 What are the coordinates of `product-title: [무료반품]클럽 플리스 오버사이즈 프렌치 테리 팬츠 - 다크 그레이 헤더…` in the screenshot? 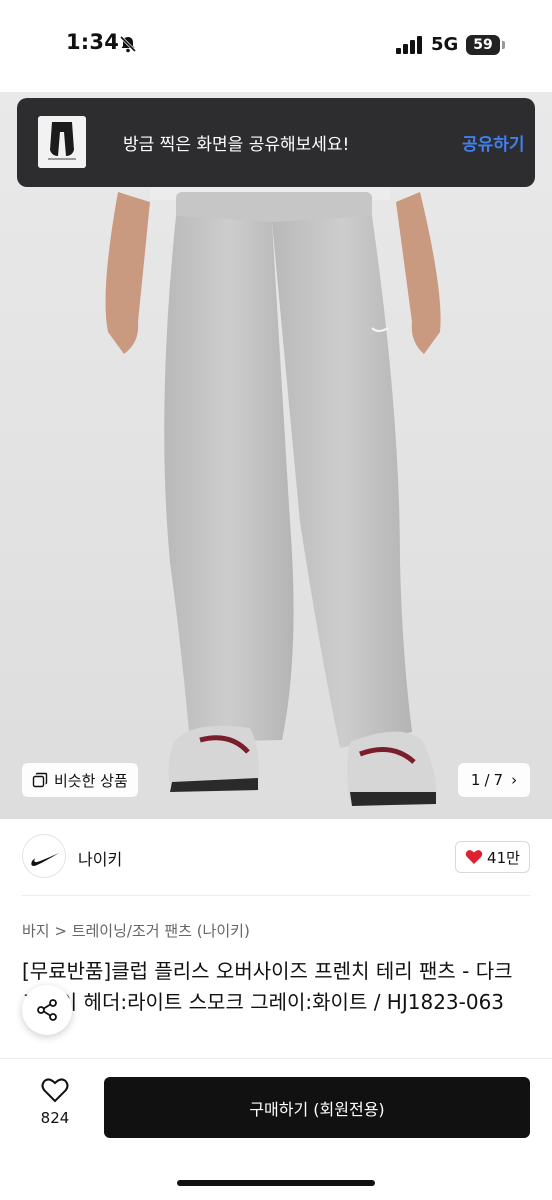 It's located at (267, 986).